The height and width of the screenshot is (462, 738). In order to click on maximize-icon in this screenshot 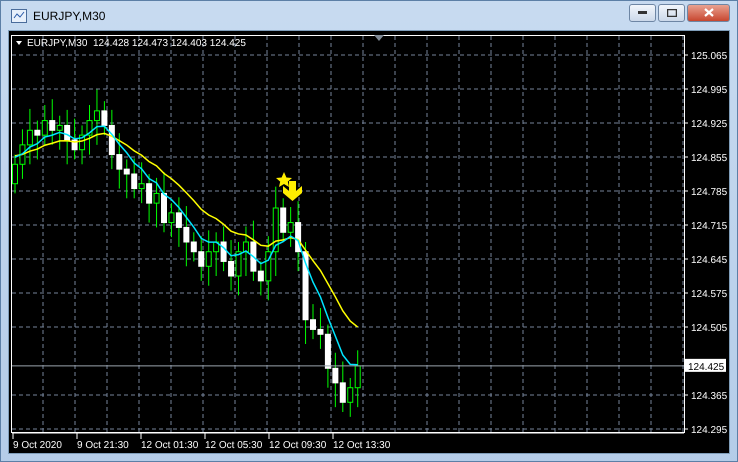, I will do `click(671, 12)`.